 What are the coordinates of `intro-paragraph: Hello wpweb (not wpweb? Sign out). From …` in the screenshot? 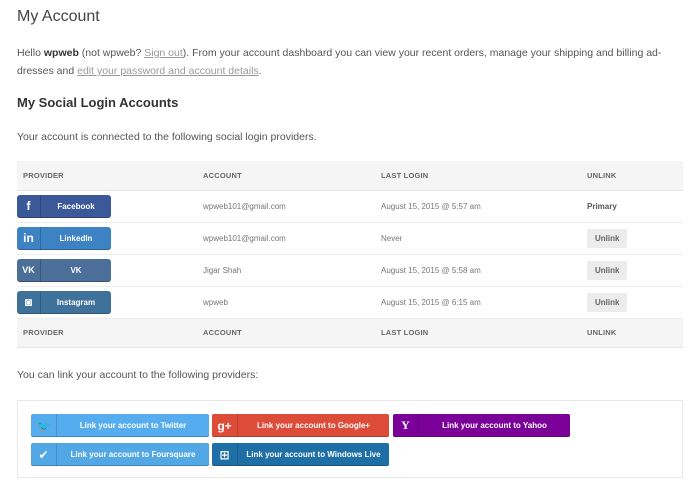 It's located at (352, 62).